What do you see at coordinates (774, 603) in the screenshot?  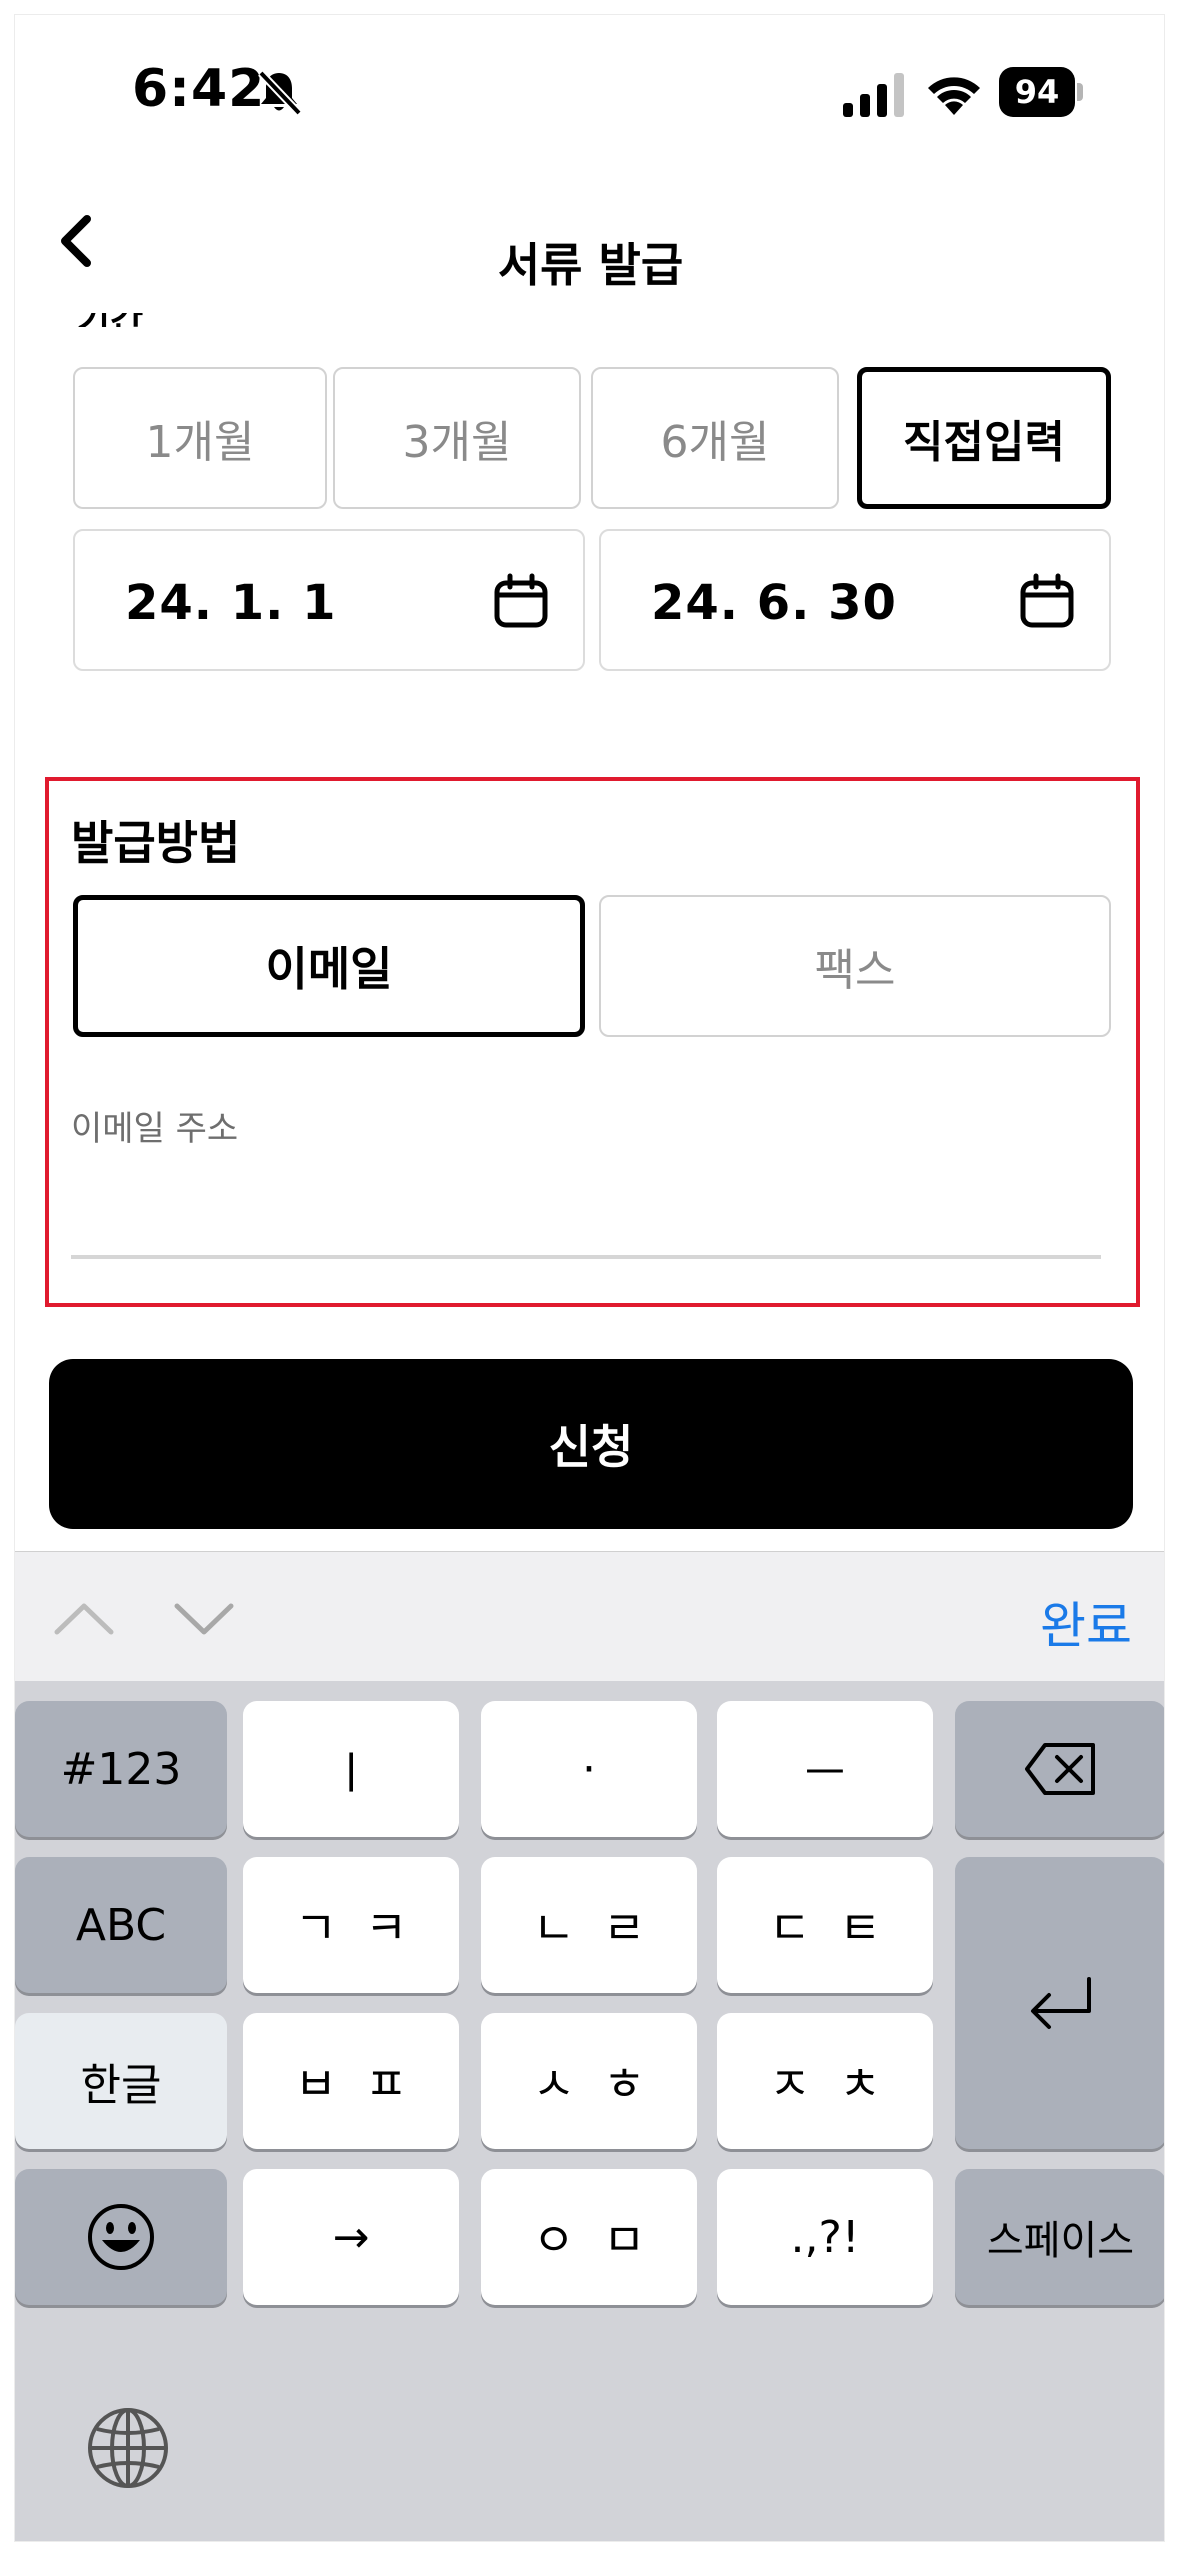 I see `end-date-value: 24. 6. 30` at bounding box center [774, 603].